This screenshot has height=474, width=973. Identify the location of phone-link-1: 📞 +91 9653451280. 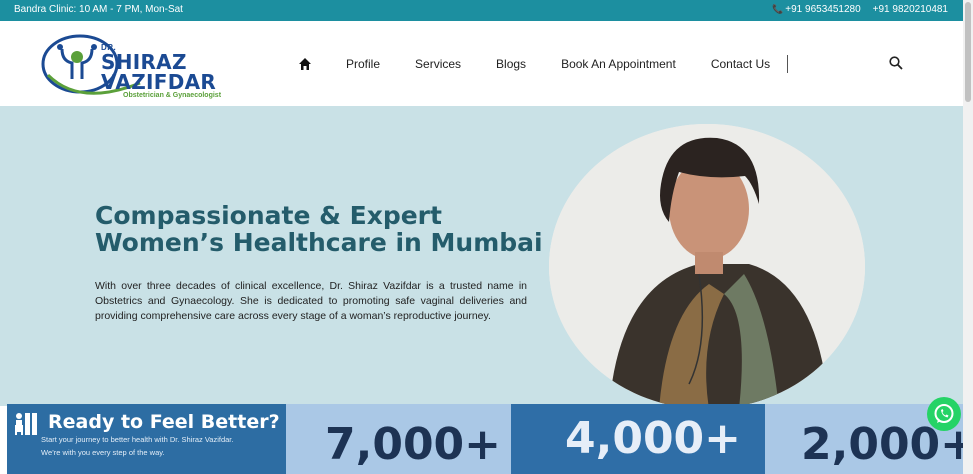
(816, 9).